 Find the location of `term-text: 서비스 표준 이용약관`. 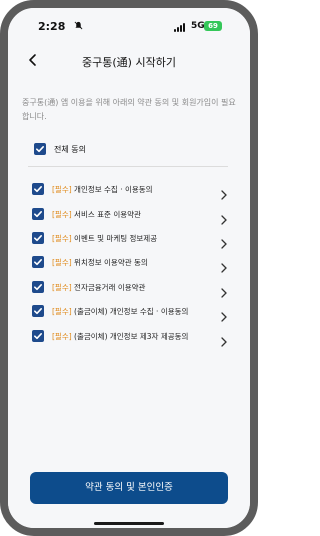

term-text: 서비스 표준 이용약관 is located at coordinates (107, 214).